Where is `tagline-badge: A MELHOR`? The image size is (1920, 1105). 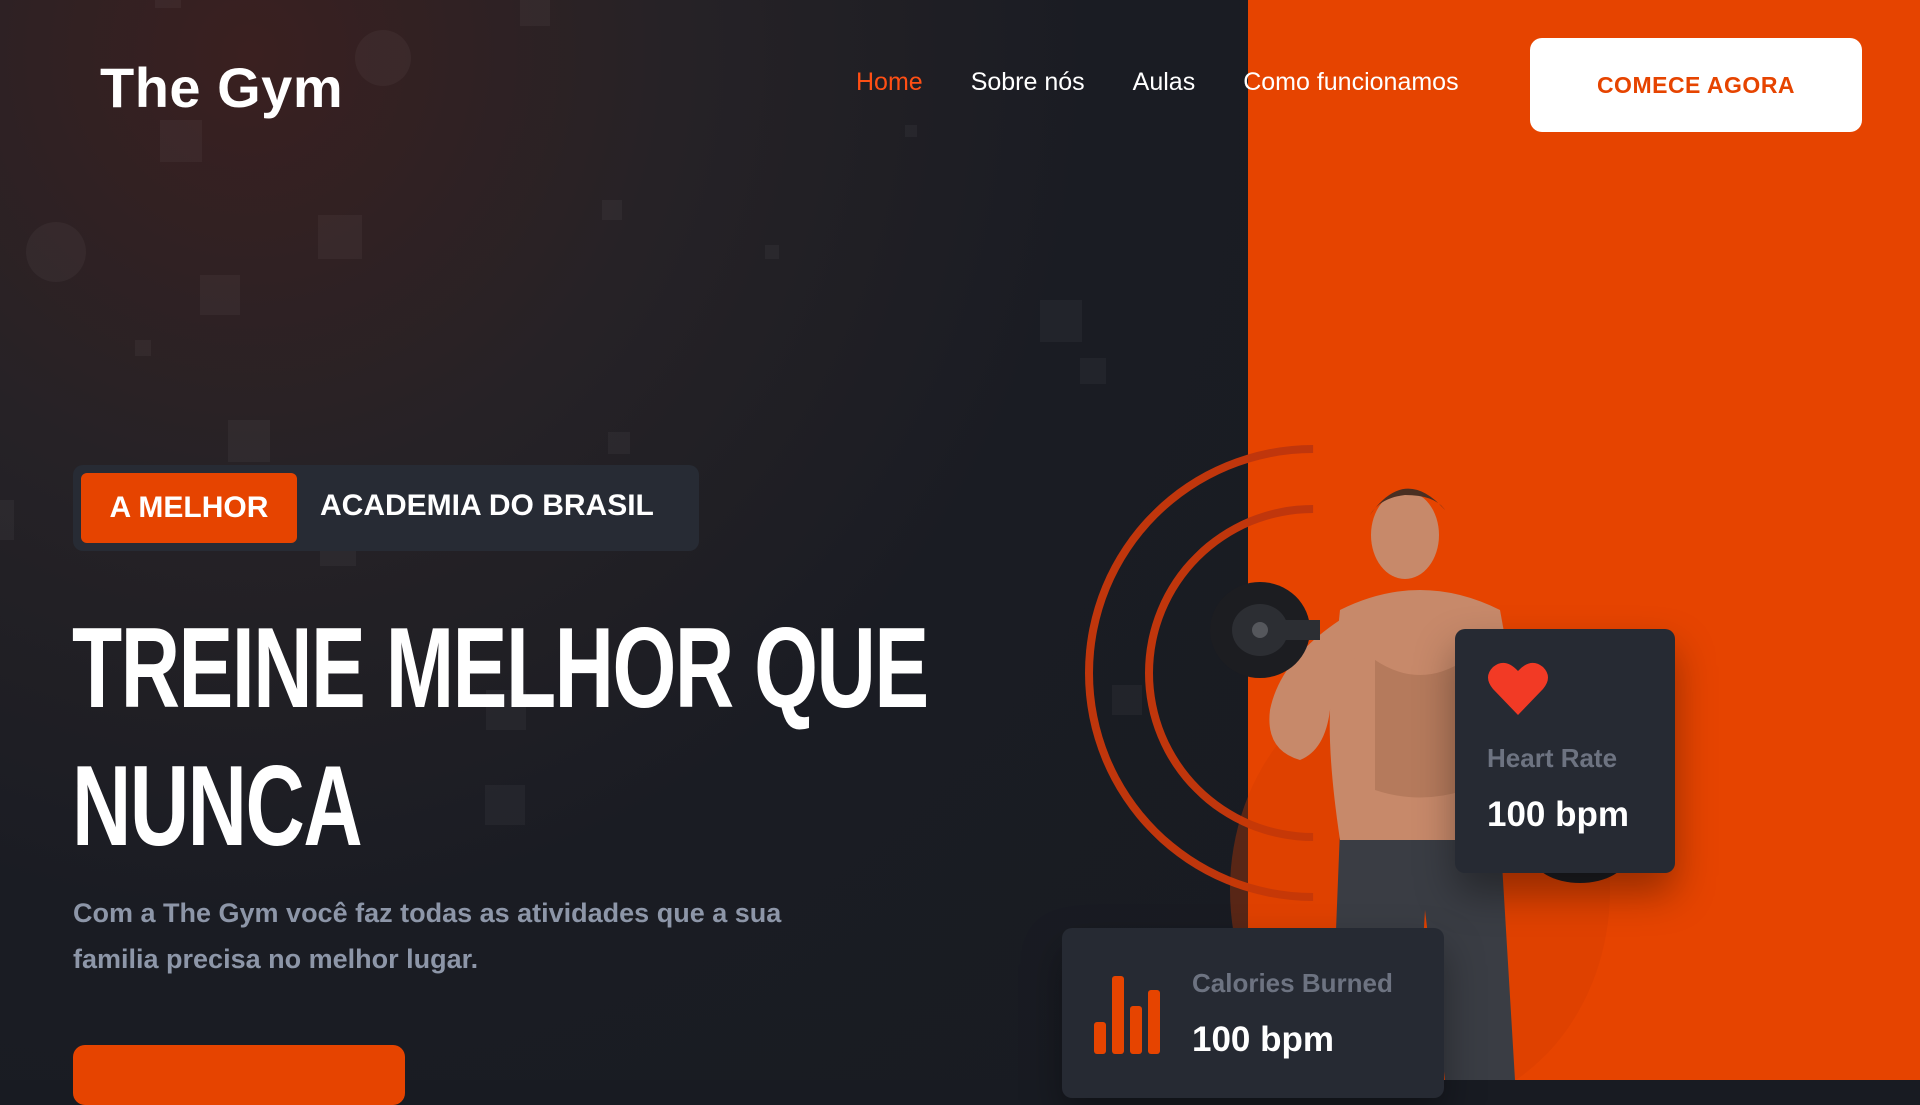 tagline-badge: A MELHOR is located at coordinates (189, 508).